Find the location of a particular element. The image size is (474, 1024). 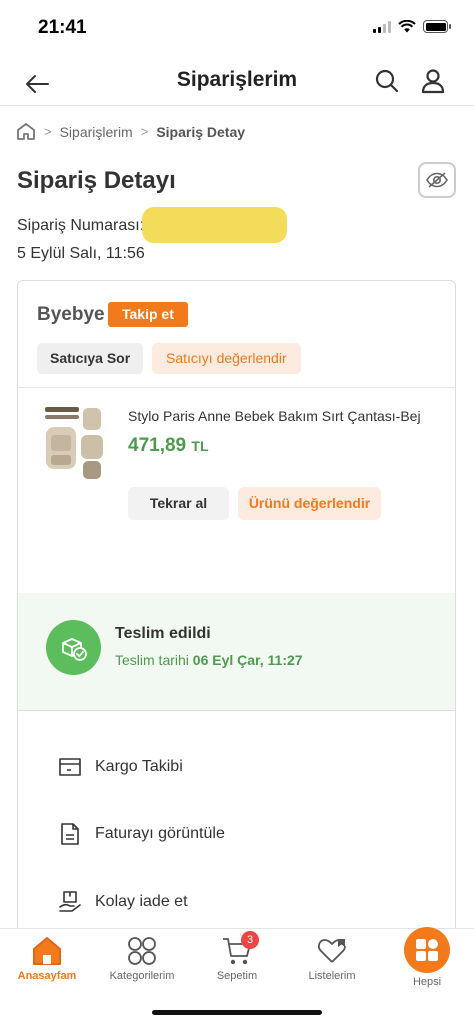

cargo-tracking-row: Kargo Takibi is located at coordinates (120, 767).